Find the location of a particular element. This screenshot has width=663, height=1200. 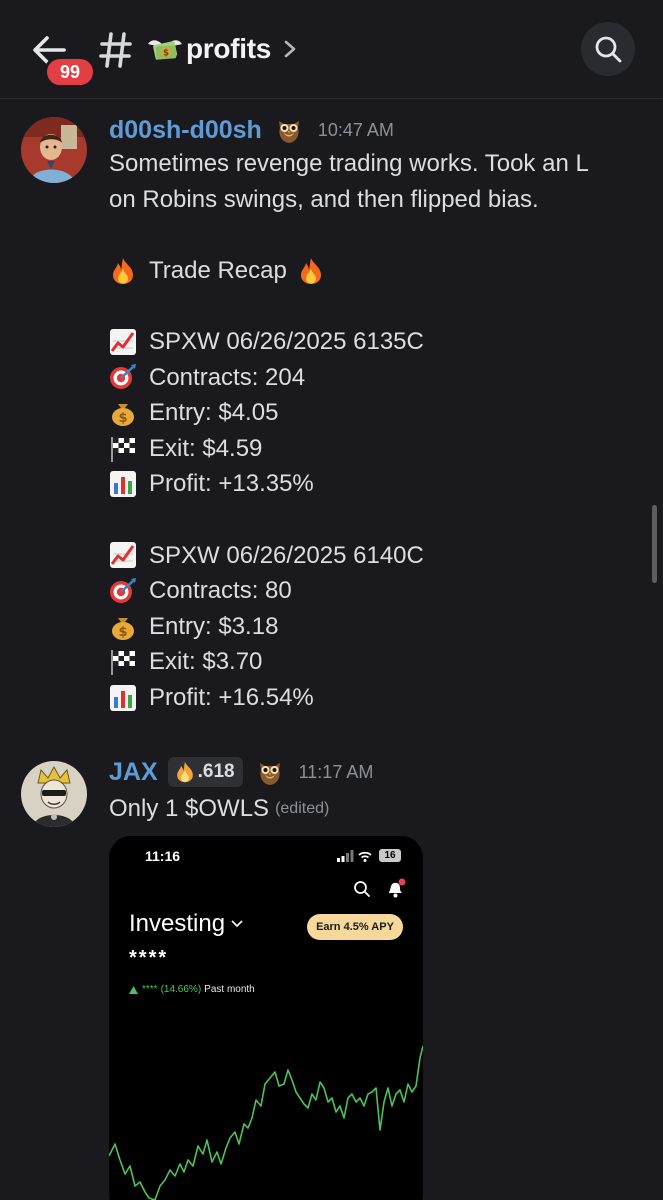

portfolio-line-chart is located at coordinates (266, 1122).